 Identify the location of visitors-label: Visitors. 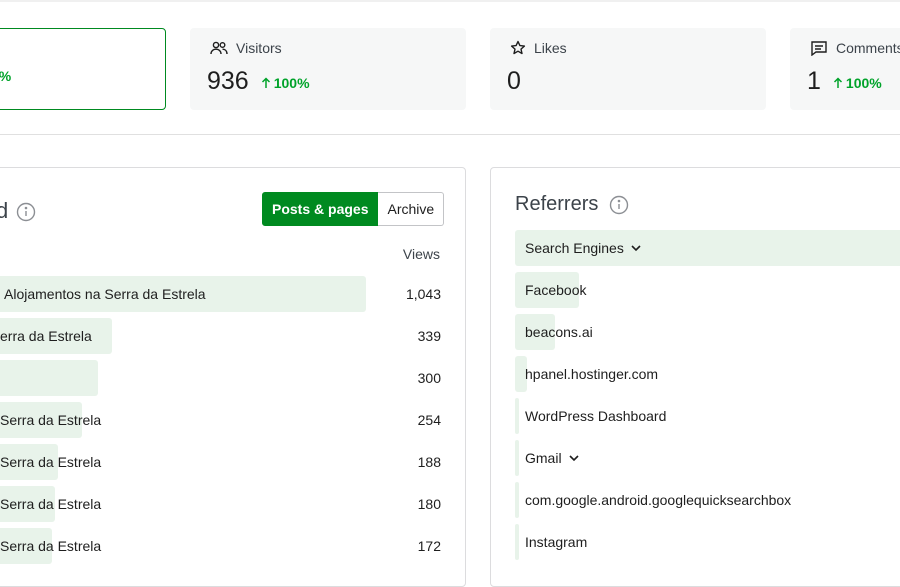
(259, 48).